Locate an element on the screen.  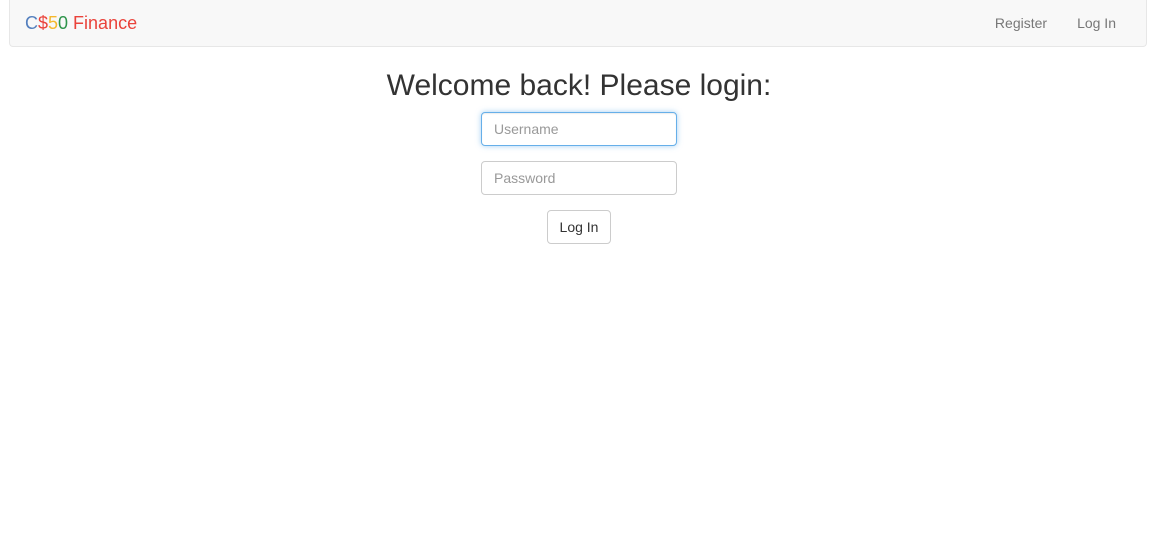
page-title: Welcome back! Please login: is located at coordinates (579, 85).